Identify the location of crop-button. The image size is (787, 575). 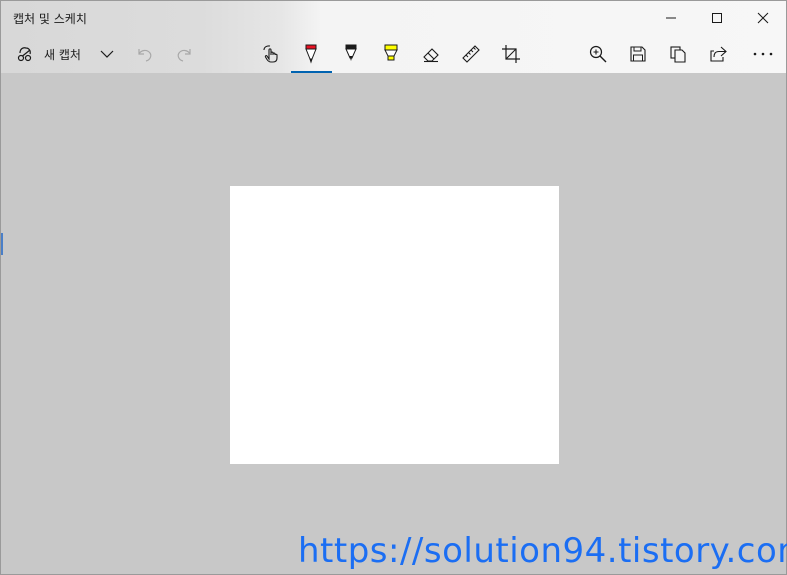
(511, 54).